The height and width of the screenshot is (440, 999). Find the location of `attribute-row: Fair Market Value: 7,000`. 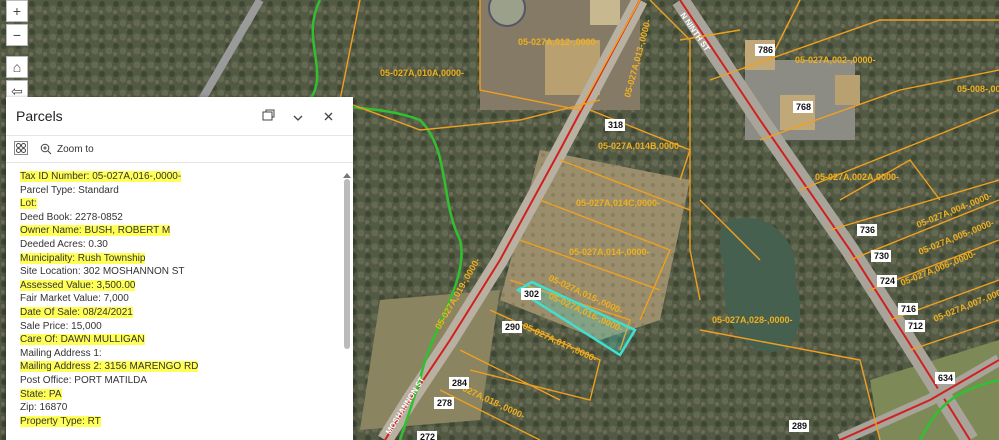

attribute-row: Fair Market Value: 7,000 is located at coordinates (180, 299).